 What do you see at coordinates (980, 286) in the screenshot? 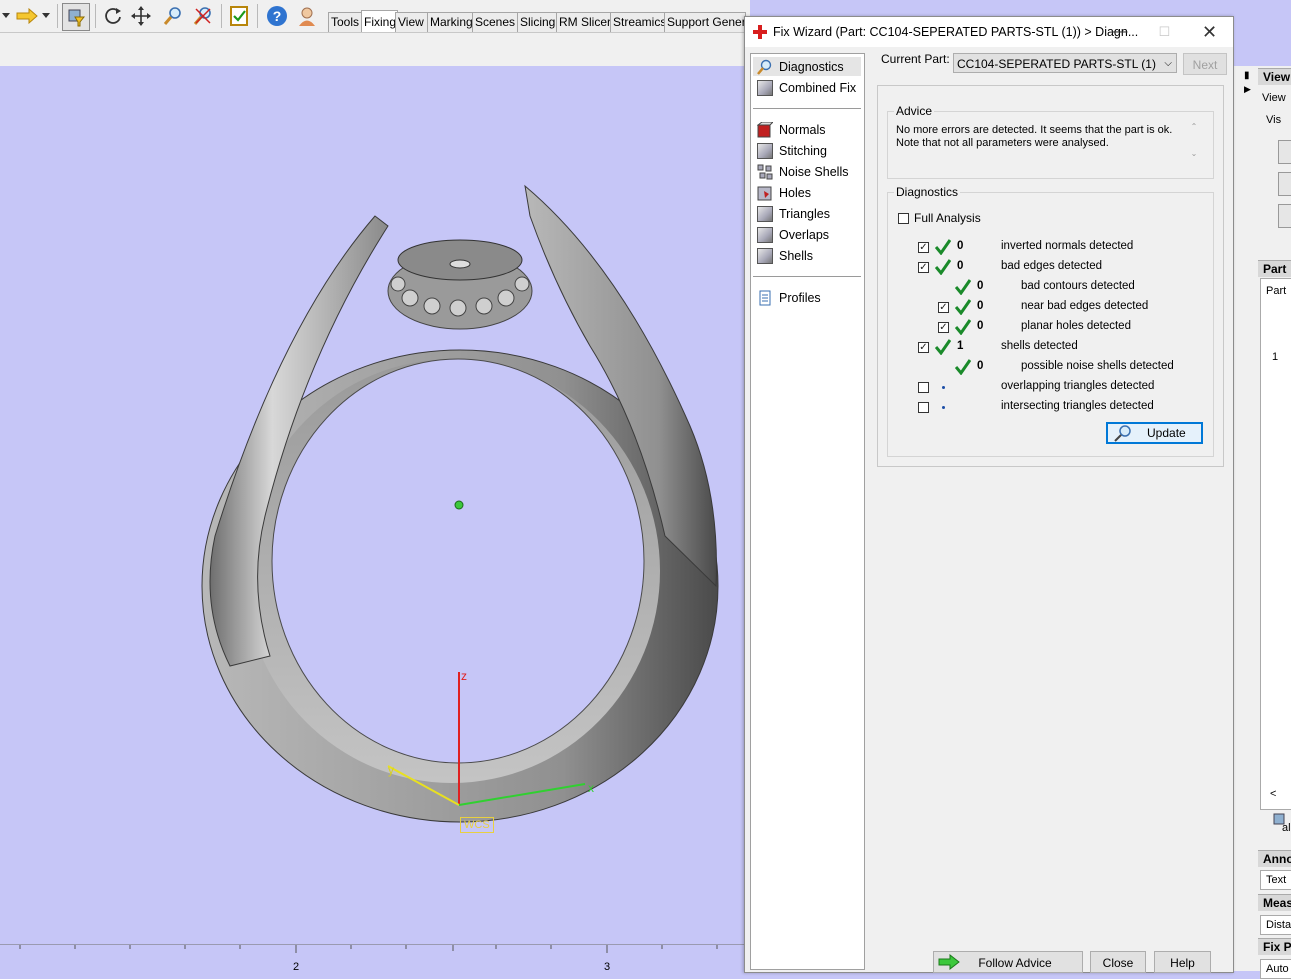
I see `bad-contours-count: 0` at bounding box center [980, 286].